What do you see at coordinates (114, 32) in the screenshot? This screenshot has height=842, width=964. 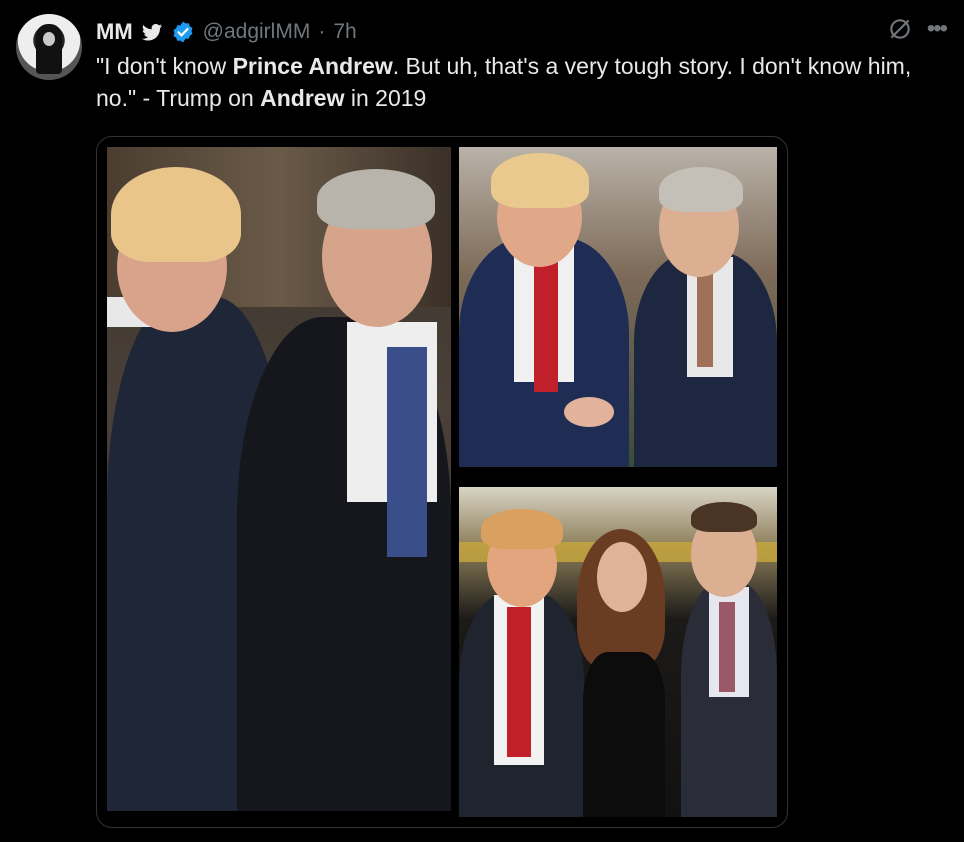 I see `author-name: MM` at bounding box center [114, 32].